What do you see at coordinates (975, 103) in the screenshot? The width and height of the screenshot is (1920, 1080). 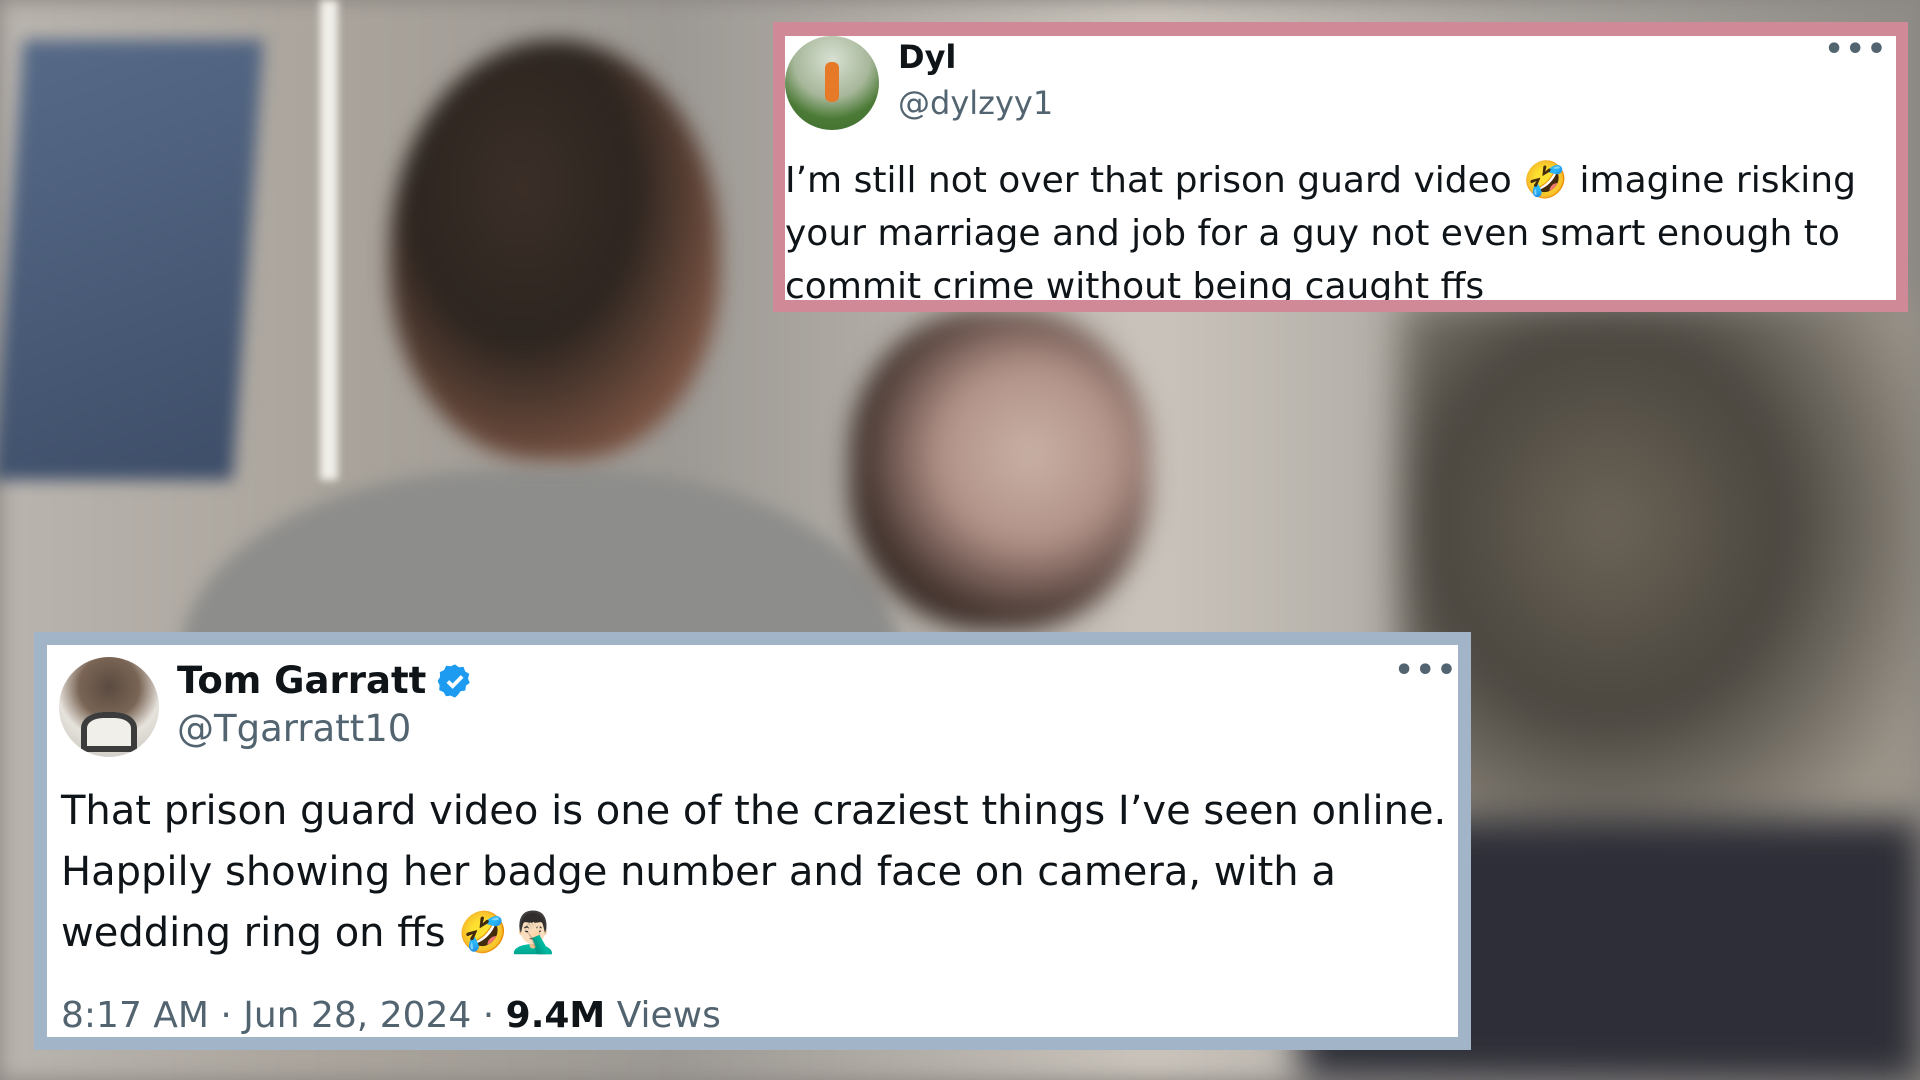 I see `user-handle: @dylzyy1` at bounding box center [975, 103].